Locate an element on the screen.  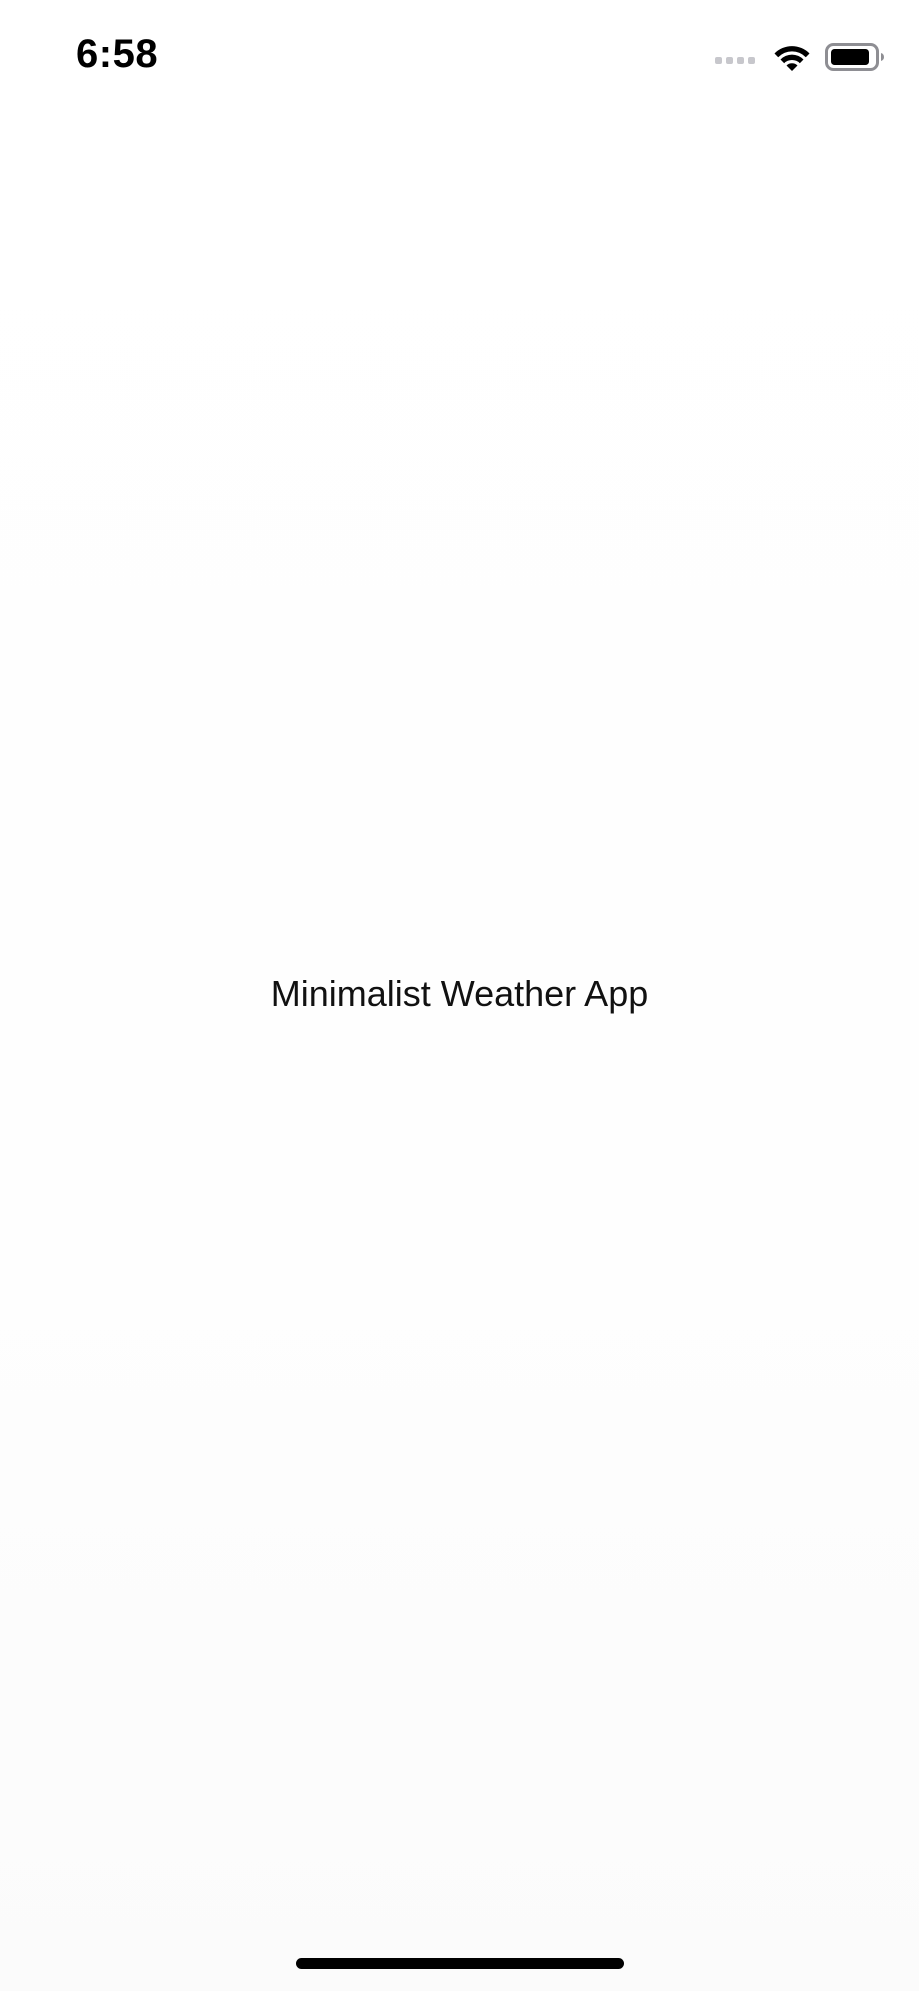
battery-icon is located at coordinates (855, 57).